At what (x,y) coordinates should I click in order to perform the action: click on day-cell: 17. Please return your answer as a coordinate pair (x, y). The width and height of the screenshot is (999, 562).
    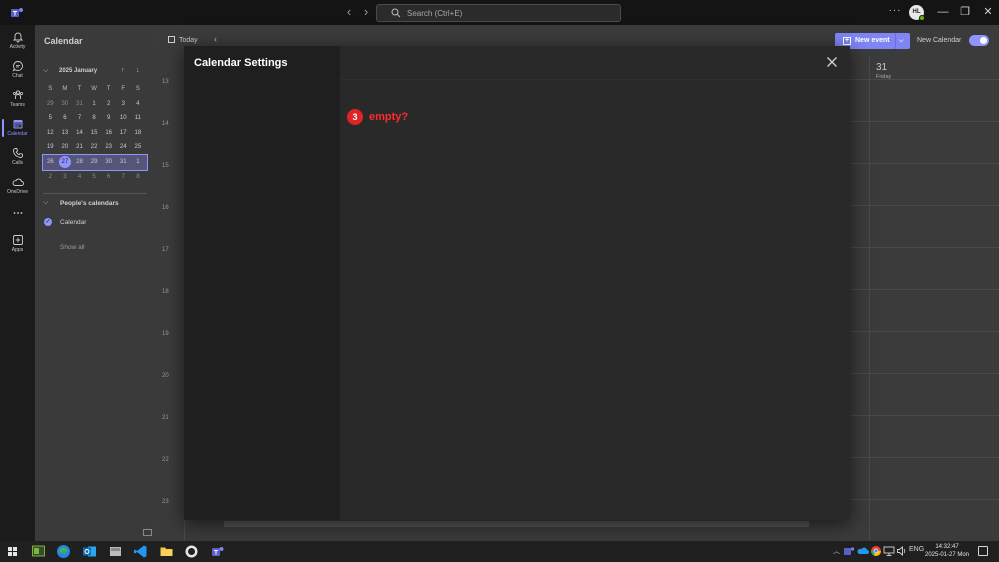
    Looking at the image, I should click on (123, 133).